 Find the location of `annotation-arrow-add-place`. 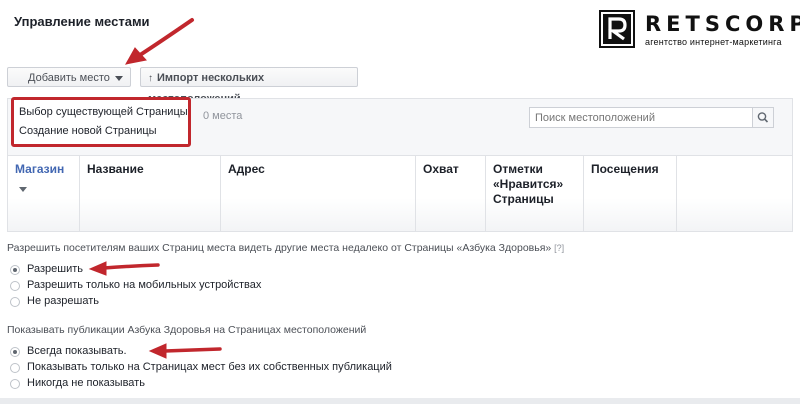

annotation-arrow-add-place is located at coordinates (159, 41).